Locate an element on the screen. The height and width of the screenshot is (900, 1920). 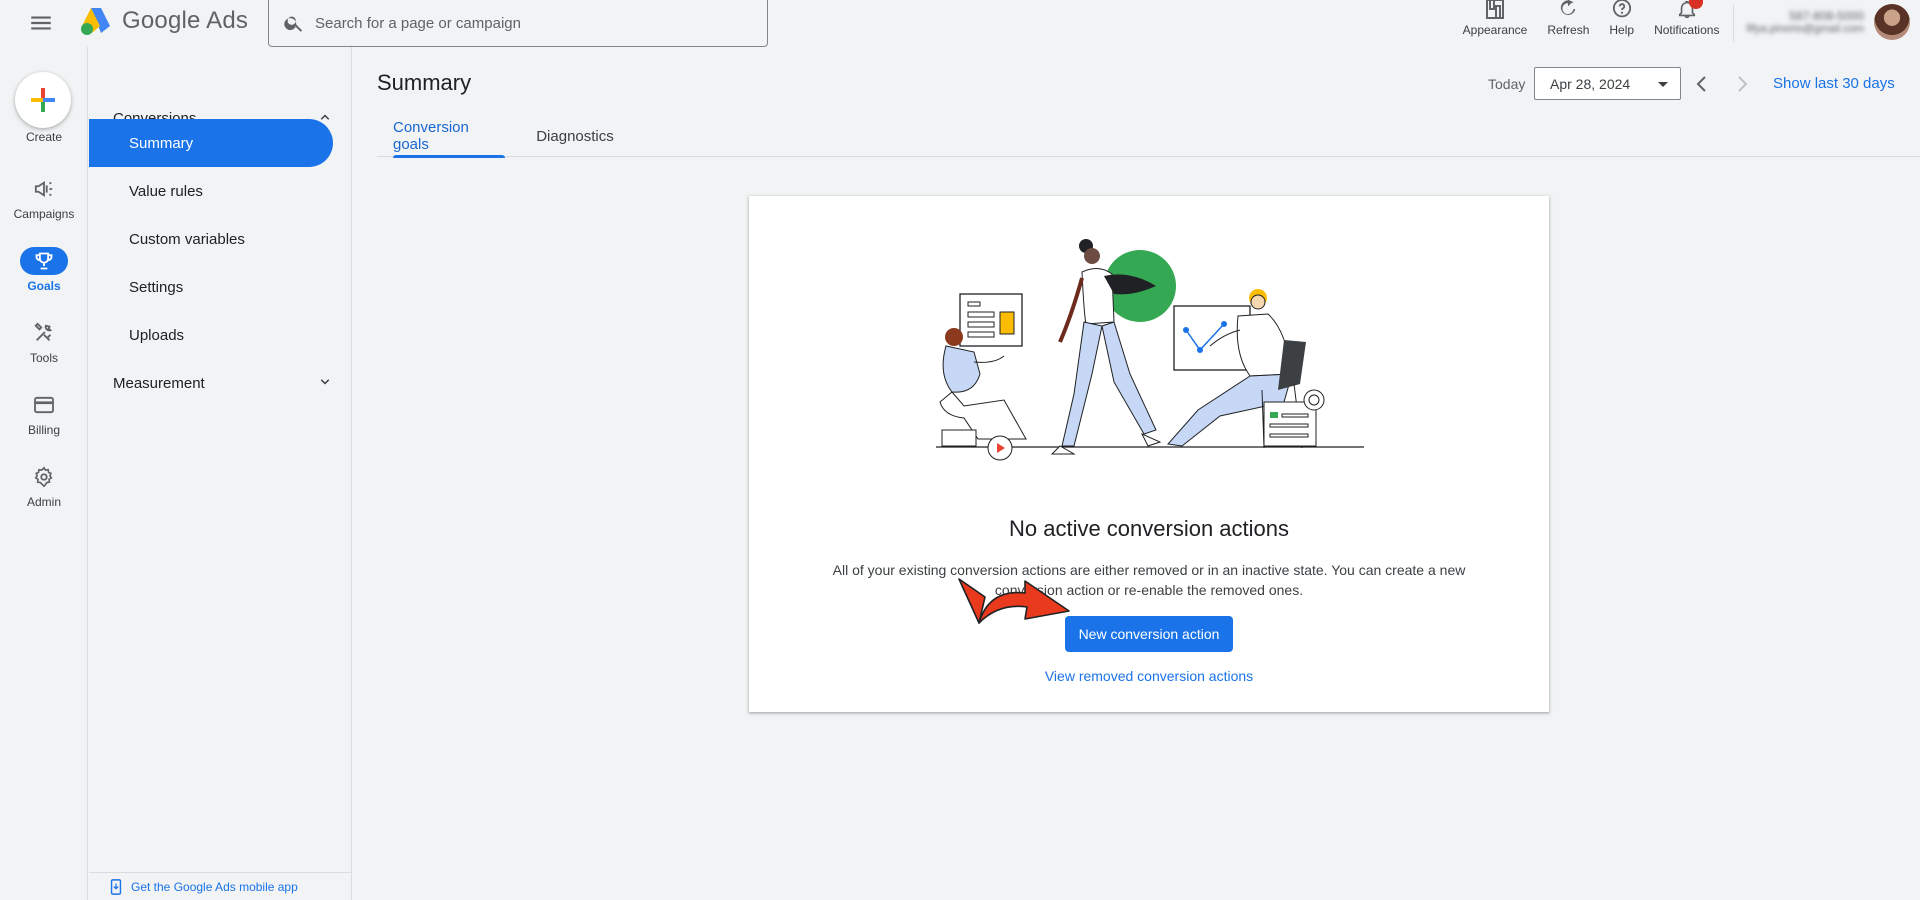
account-info: 587-808-5000 fifya.pinorio@gmail.com is located at coordinates (1805, 22).